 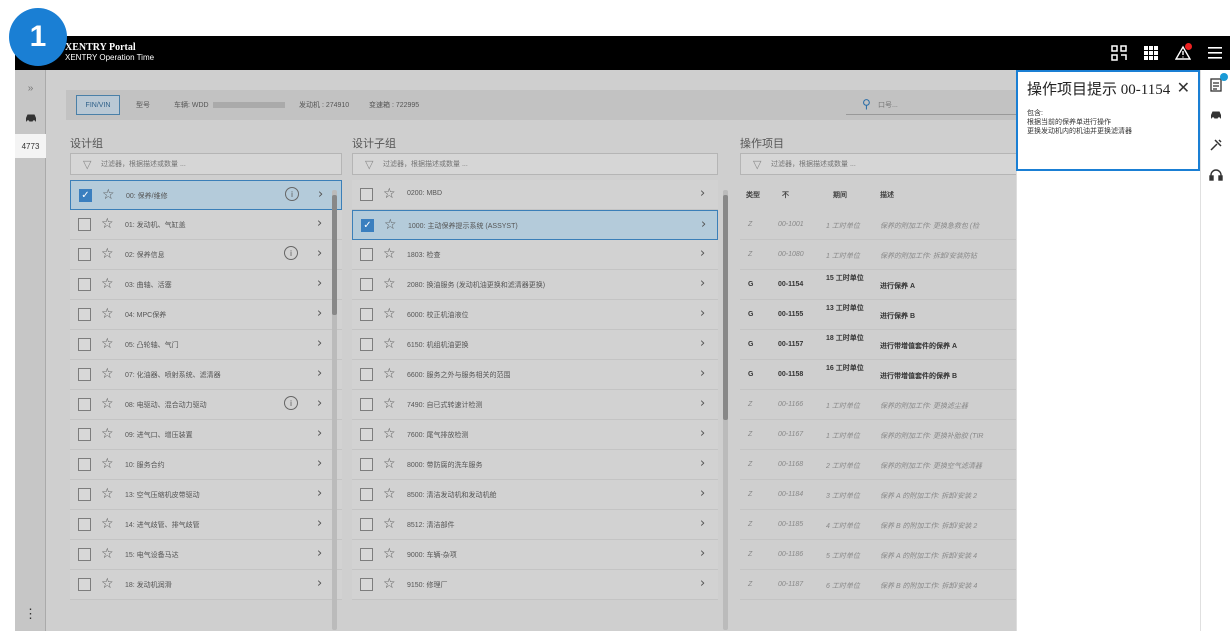 I want to click on header-type: 类型, so click(x=753, y=195).